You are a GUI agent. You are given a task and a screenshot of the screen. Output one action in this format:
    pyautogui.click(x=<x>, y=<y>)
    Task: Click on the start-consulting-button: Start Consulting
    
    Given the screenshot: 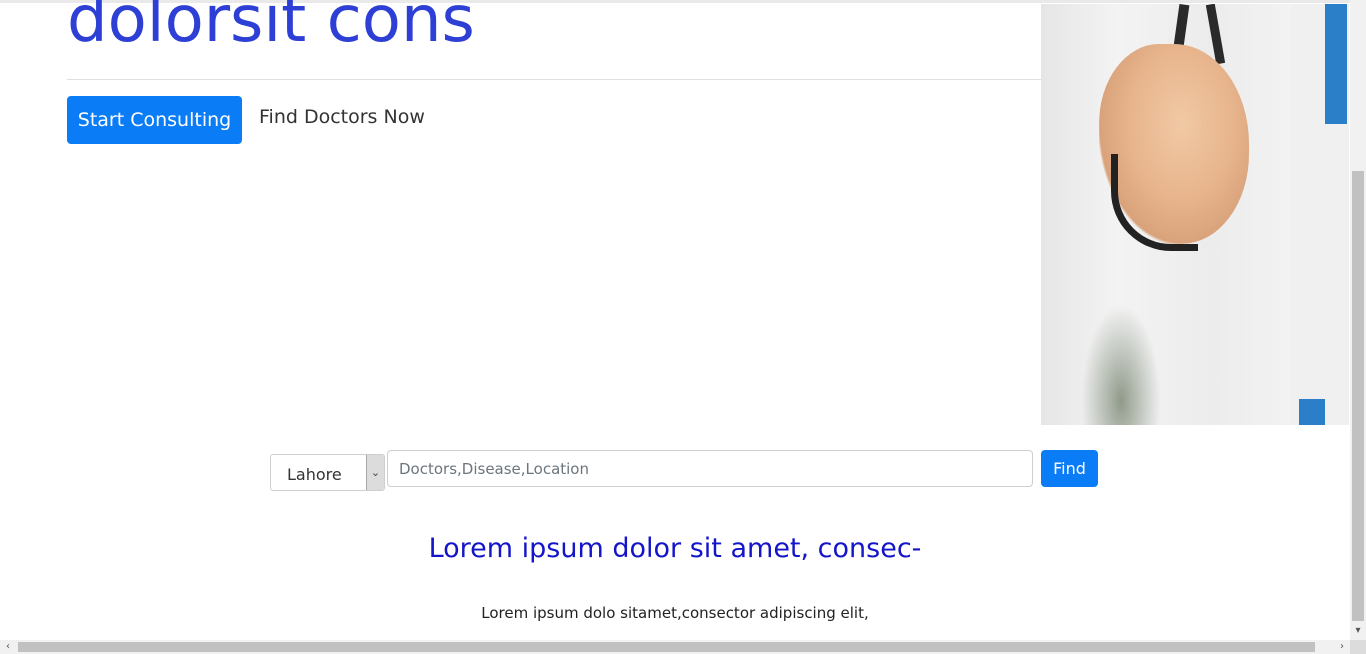 What is the action you would take?
    pyautogui.click(x=154, y=120)
    